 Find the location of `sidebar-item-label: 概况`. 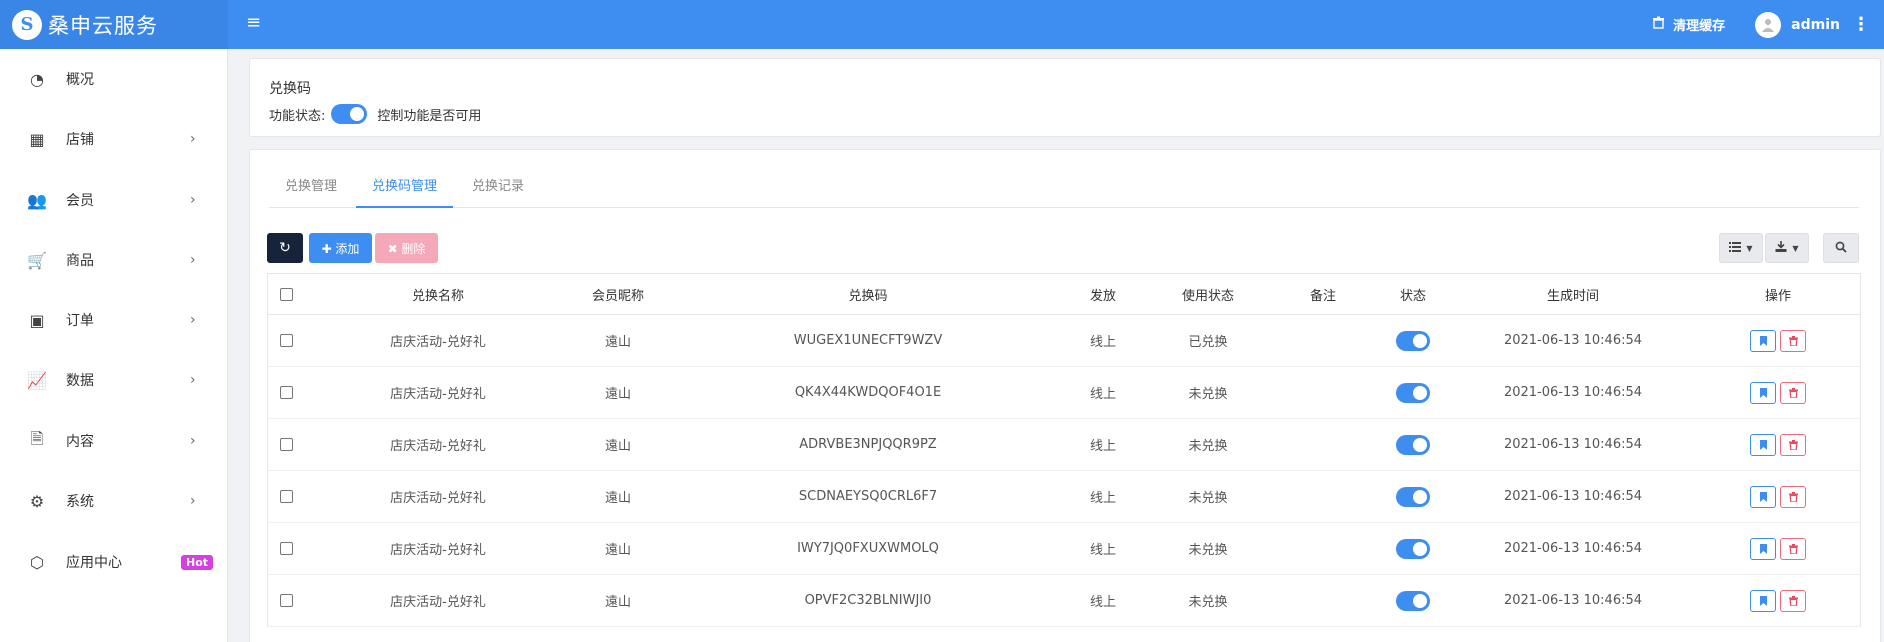

sidebar-item-label: 概况 is located at coordinates (80, 80).